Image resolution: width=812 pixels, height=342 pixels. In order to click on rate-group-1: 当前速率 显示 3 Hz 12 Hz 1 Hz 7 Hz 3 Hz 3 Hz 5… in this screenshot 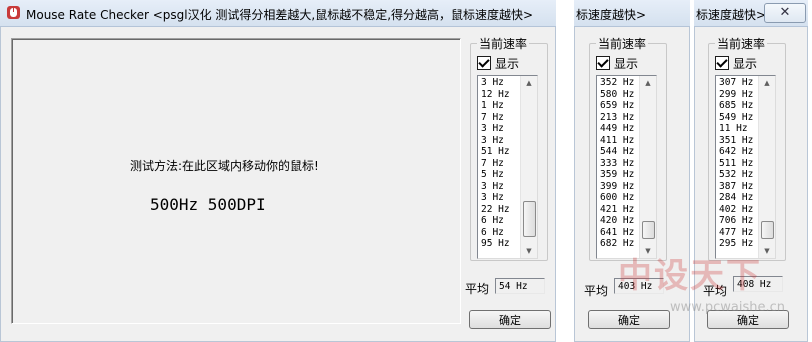, I will do `click(509, 148)`.